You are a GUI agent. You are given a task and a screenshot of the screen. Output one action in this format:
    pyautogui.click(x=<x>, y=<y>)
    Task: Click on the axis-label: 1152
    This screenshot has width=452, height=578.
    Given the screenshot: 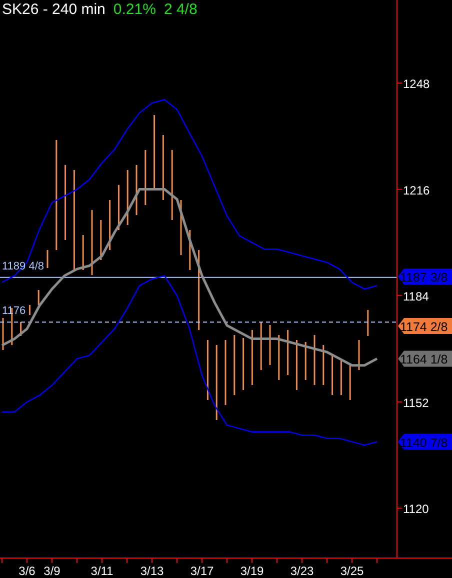 What is the action you would take?
    pyautogui.click(x=416, y=403)
    